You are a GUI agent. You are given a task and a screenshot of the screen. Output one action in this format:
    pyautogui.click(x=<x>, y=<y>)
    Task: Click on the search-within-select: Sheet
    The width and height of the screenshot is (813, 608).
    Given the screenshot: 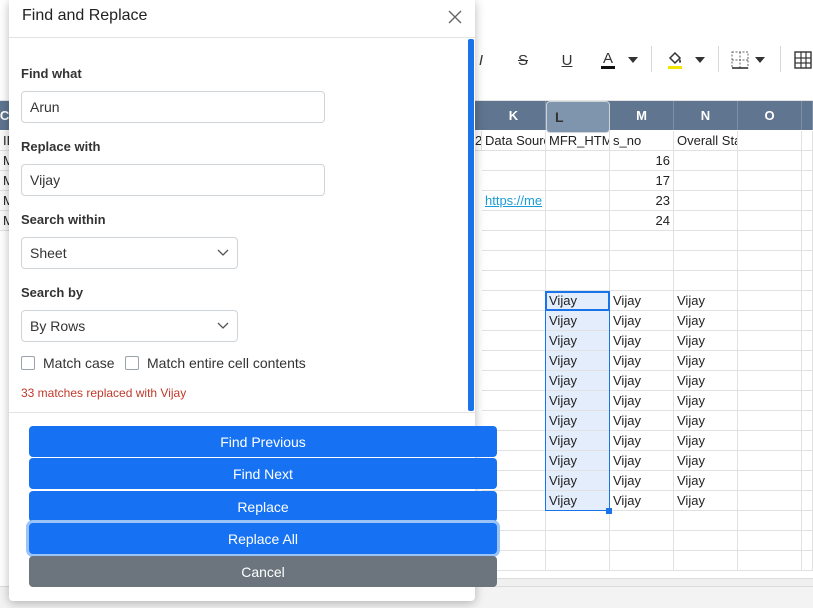 What is the action you would take?
    pyautogui.click(x=129, y=253)
    